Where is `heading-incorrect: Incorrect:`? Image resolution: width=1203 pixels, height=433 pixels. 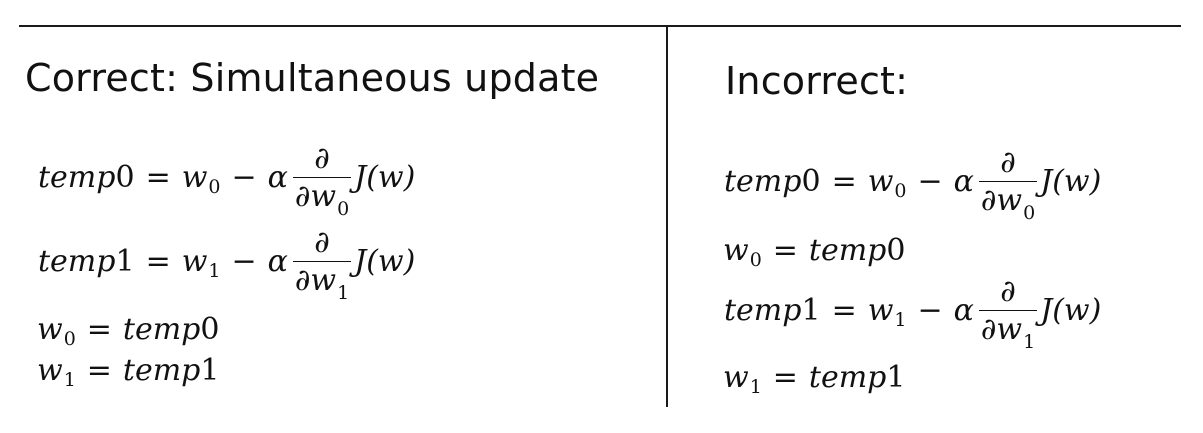 heading-incorrect: Incorrect: is located at coordinates (817, 81).